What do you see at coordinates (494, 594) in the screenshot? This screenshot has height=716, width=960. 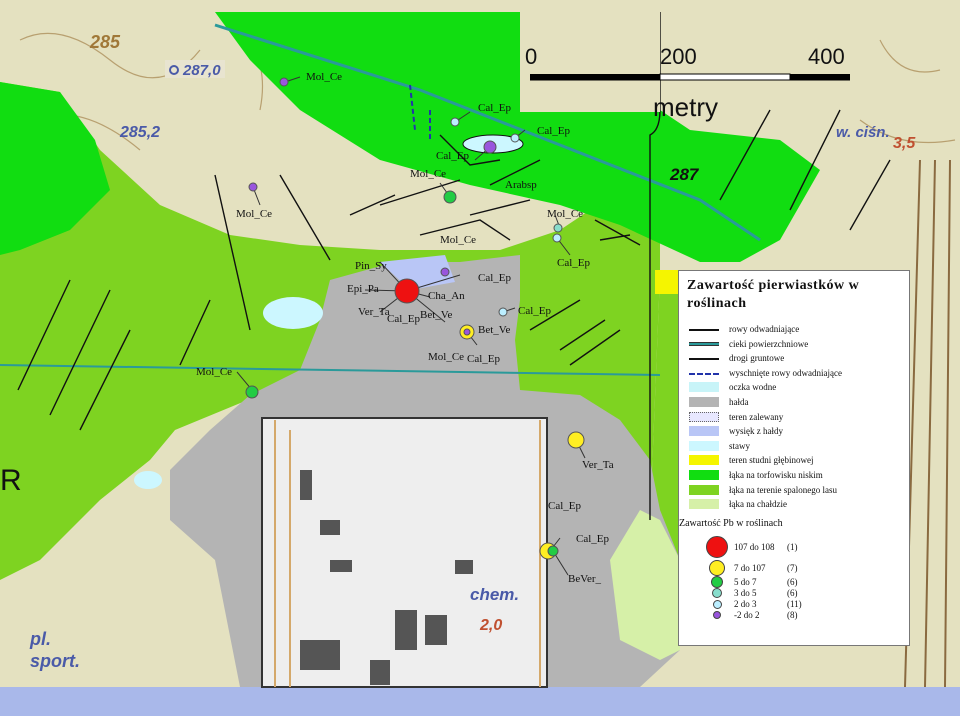 I see `place-label: chem.` at bounding box center [494, 594].